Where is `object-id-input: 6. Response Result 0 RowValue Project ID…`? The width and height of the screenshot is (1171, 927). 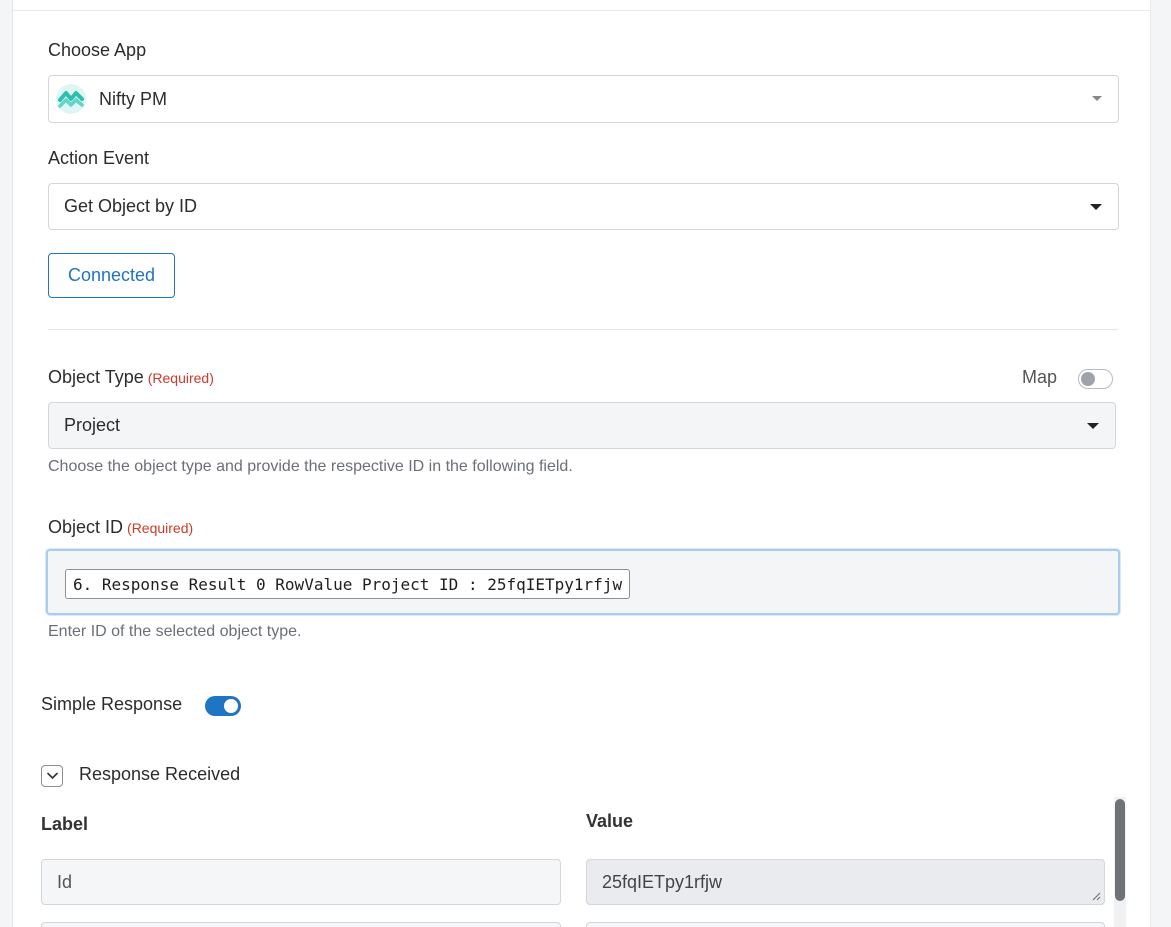
object-id-input: 6. Response Result 0 RowValue Project ID… is located at coordinates (583, 582).